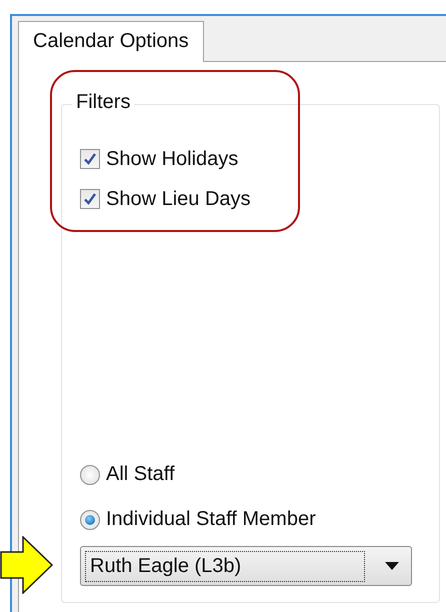 The width and height of the screenshot is (446, 612). What do you see at coordinates (140, 474) in the screenshot?
I see `radio-label: All Staff` at bounding box center [140, 474].